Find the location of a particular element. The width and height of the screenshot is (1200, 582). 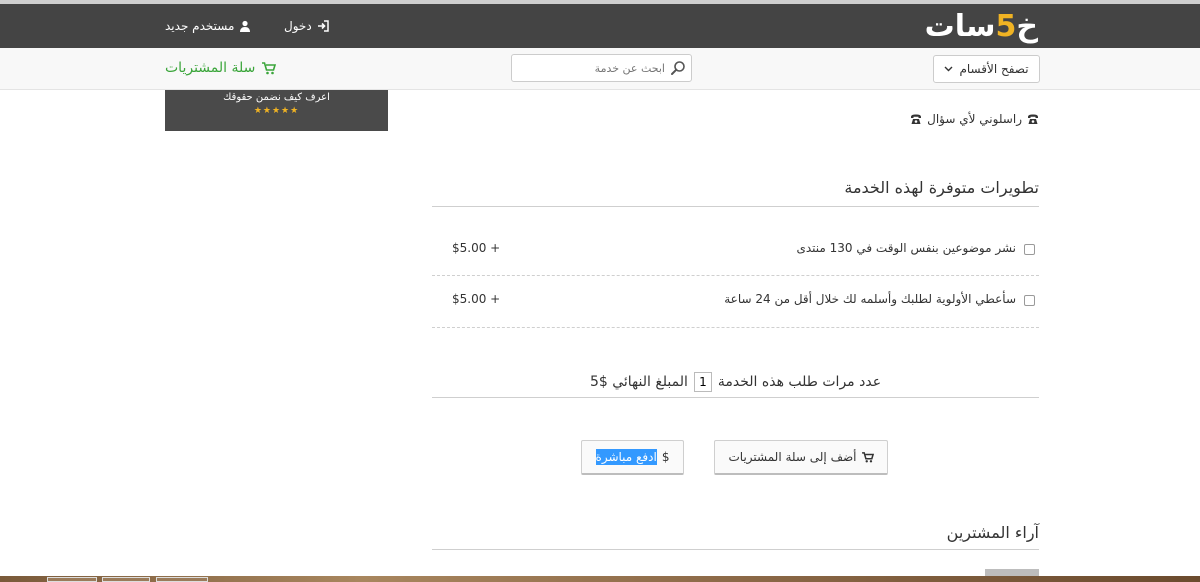

add-to-cart-button: أضف إلى سلة المشتريات is located at coordinates (801, 457).